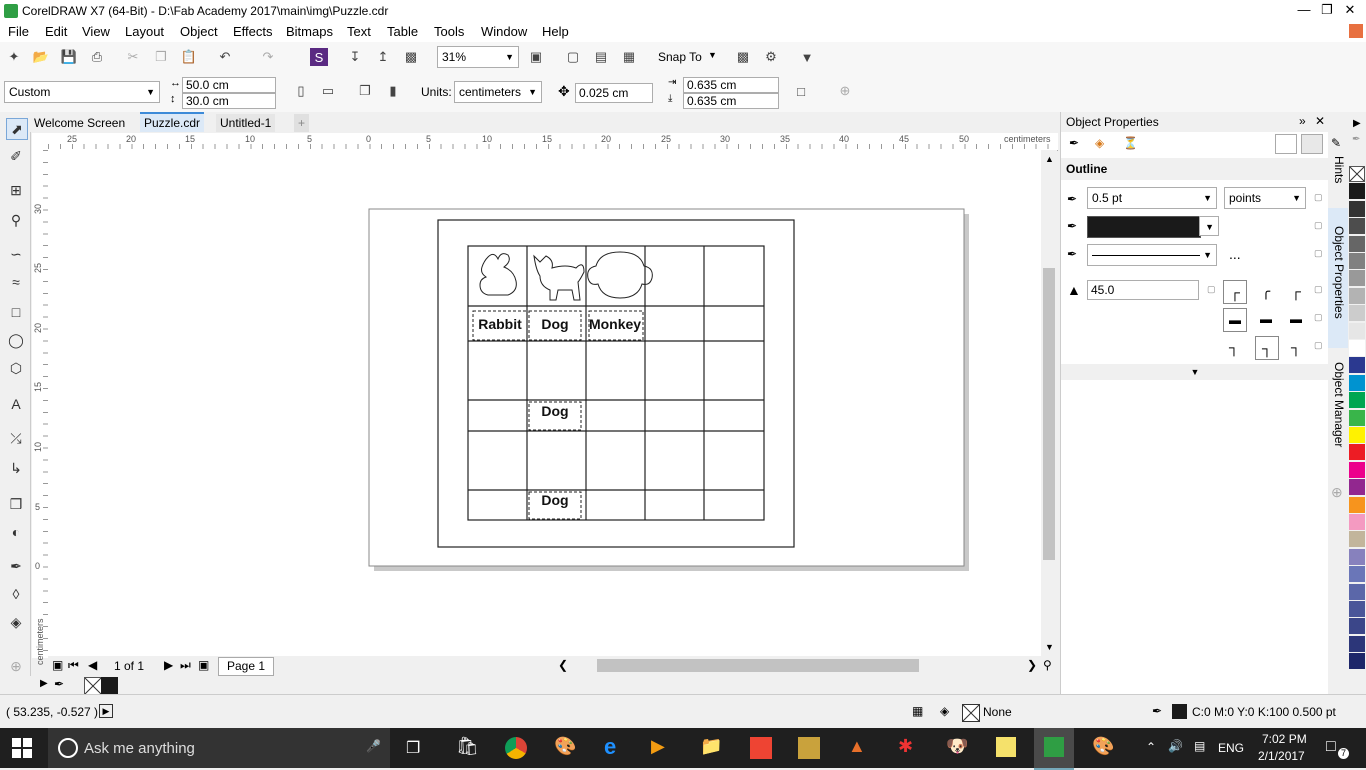 This screenshot has width=1366, height=770. What do you see at coordinates (1235, 292) in the screenshot?
I see `miter-corner-icon: ┌` at bounding box center [1235, 292].